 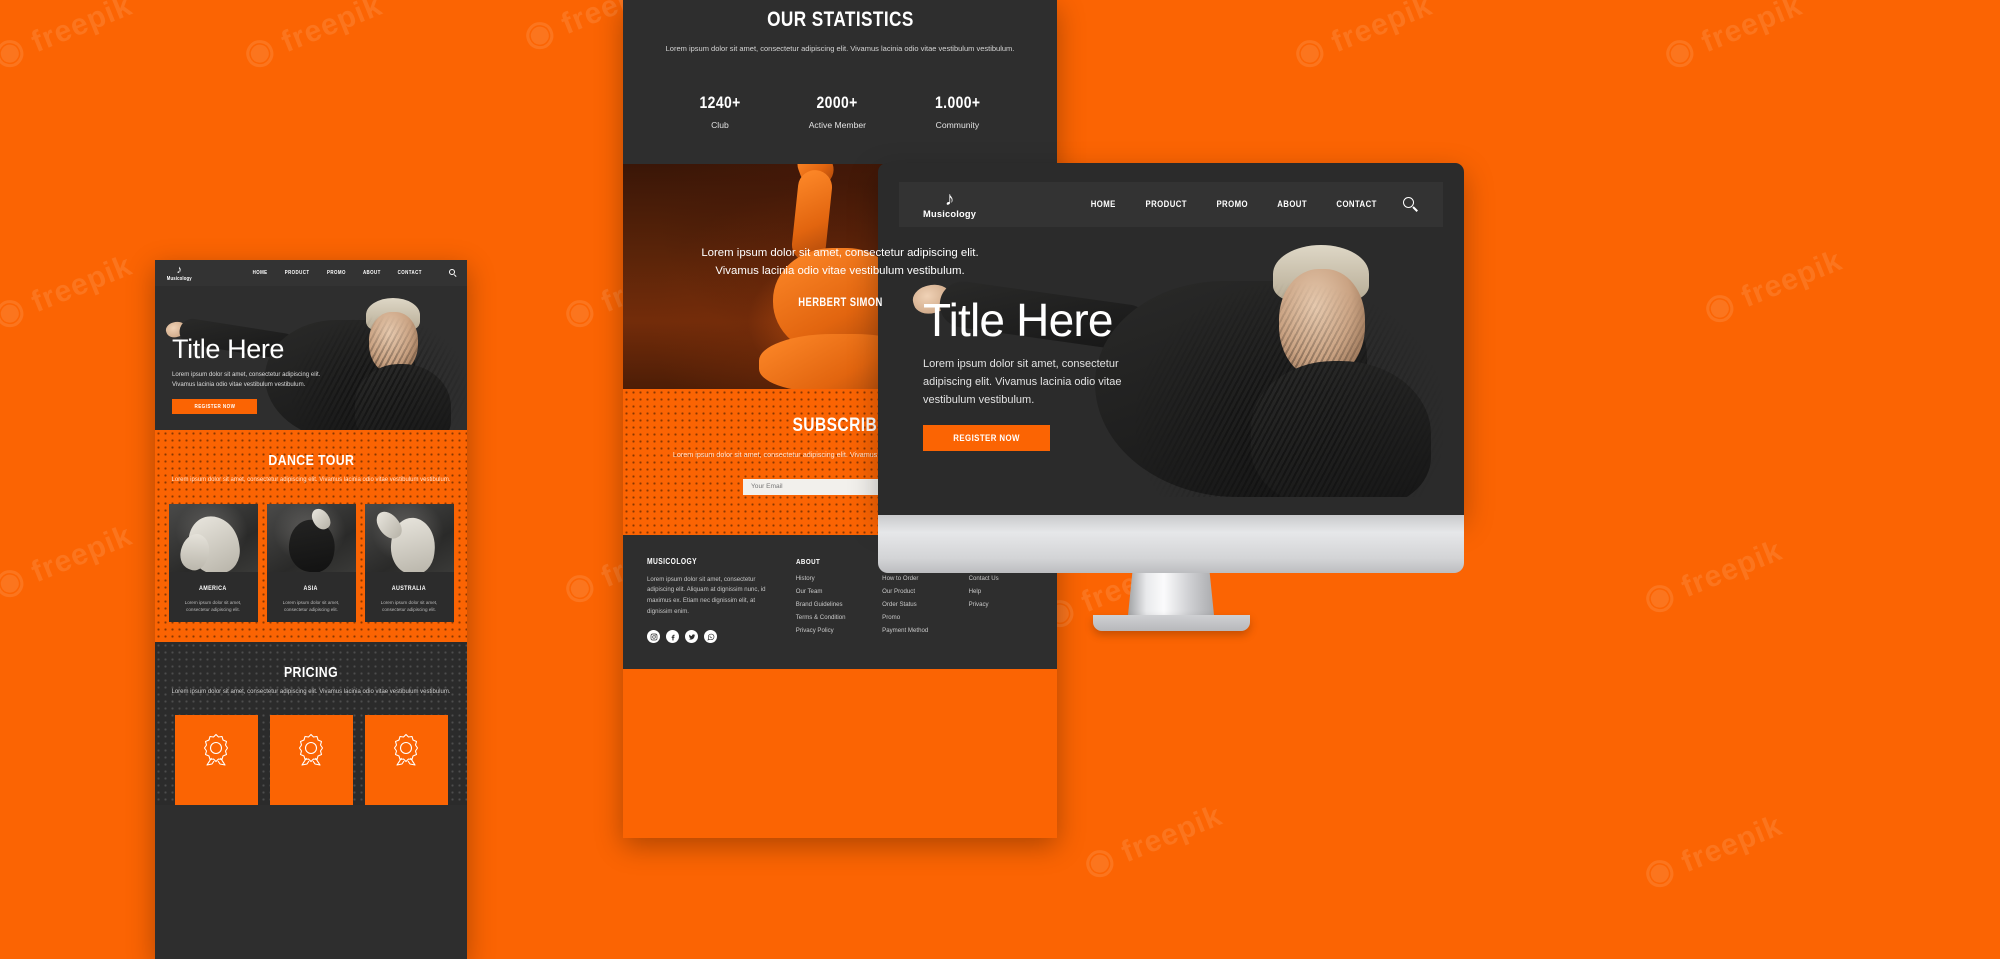 I want to click on monitor-chin, so click(x=1171, y=544).